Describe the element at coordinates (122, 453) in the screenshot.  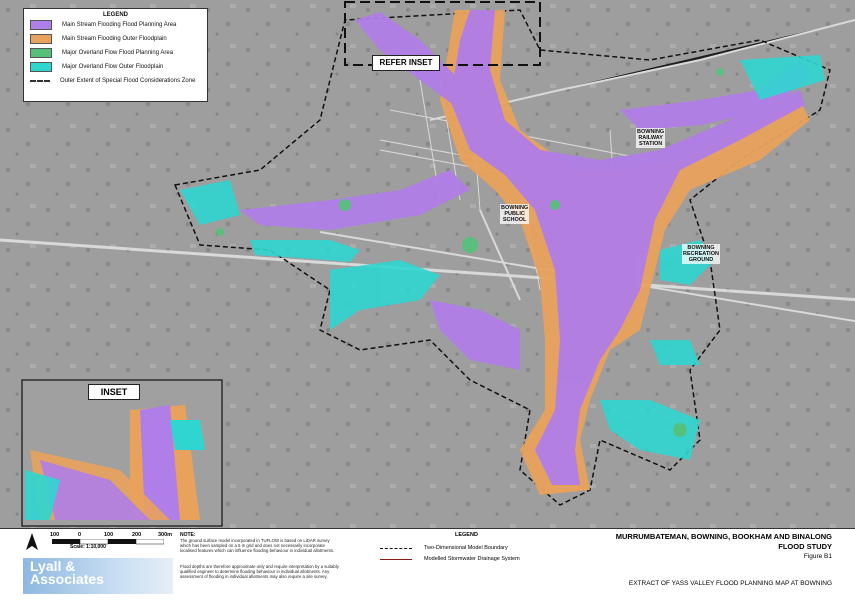
I see `inset-panel` at that location.